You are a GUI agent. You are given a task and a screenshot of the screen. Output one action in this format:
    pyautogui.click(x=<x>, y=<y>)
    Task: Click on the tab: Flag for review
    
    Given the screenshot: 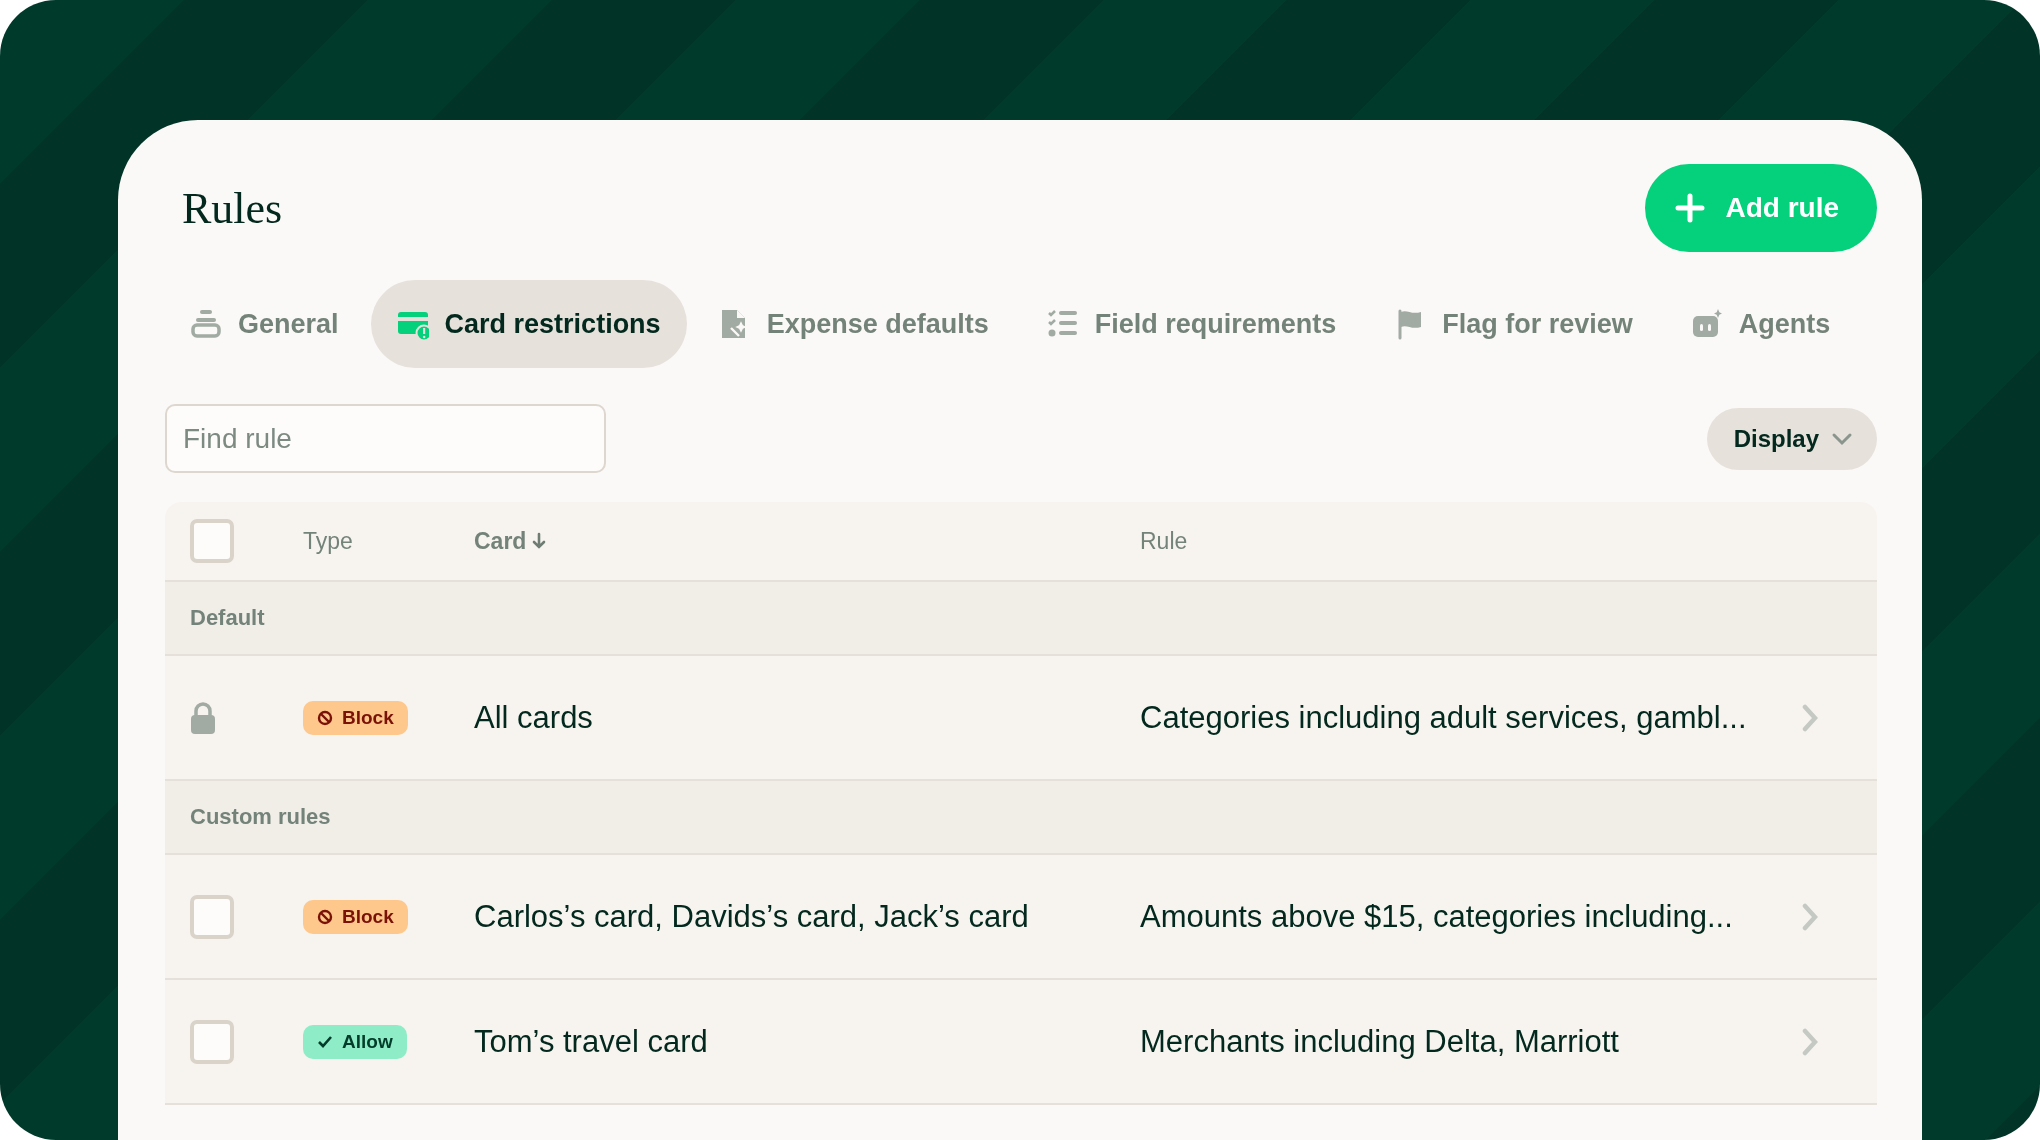 What is the action you would take?
    pyautogui.click(x=1513, y=324)
    